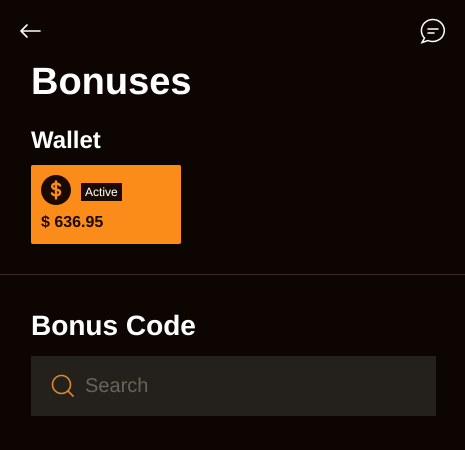 The height and width of the screenshot is (450, 465). I want to click on chat-button, so click(433, 31).